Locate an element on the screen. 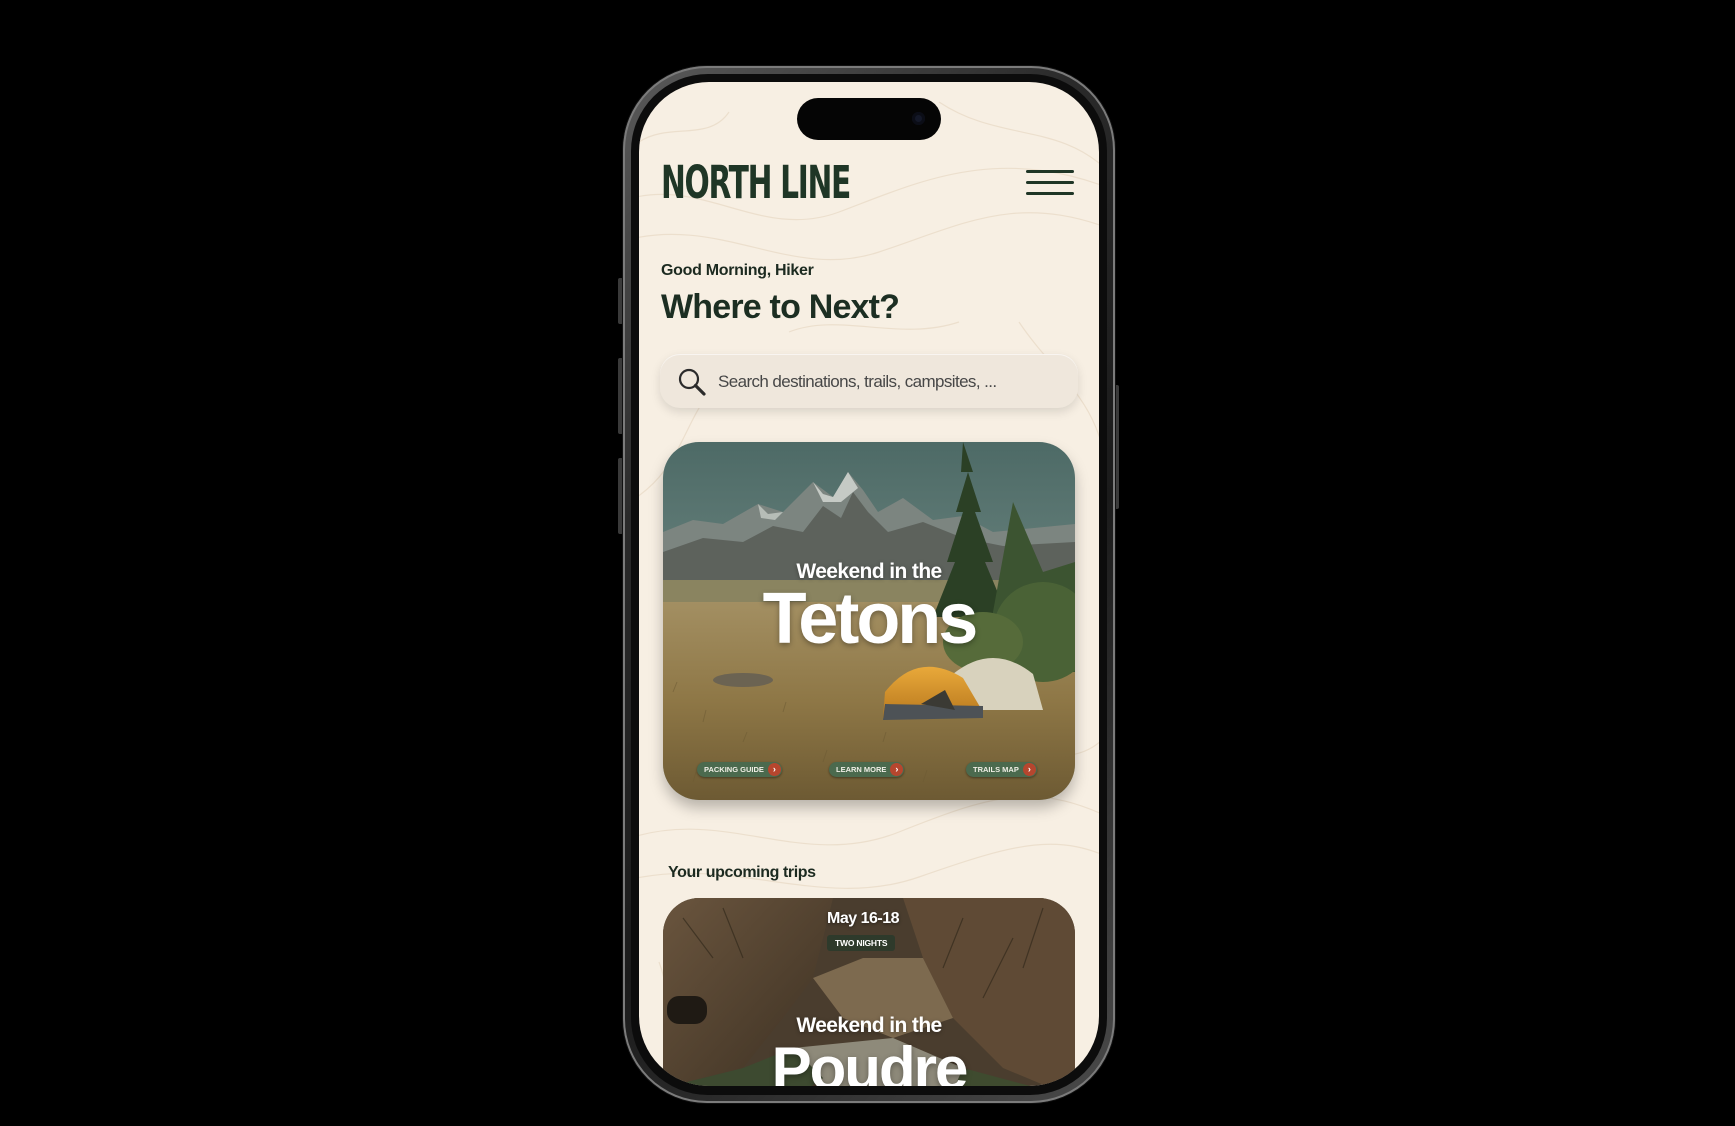  packing-guide-button: PACKING GUIDE › is located at coordinates (739, 769).